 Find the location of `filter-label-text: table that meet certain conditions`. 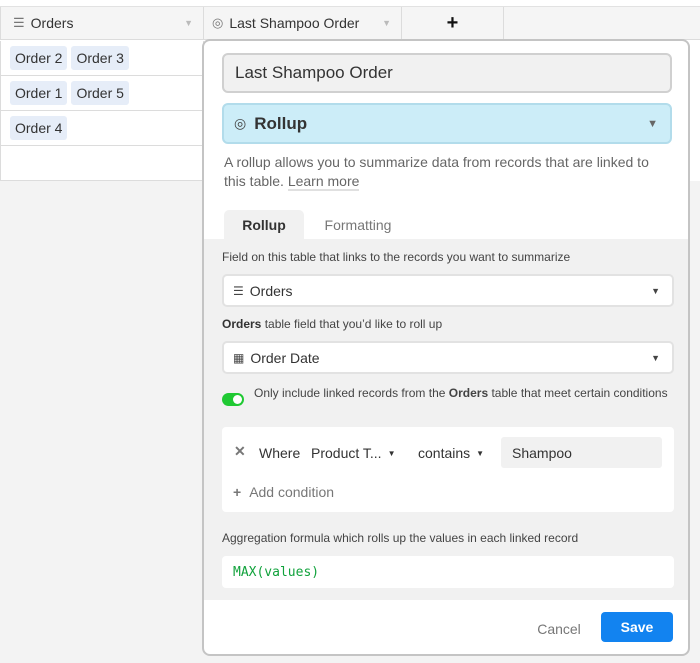

filter-label-text: table that meet certain conditions is located at coordinates (578, 393).